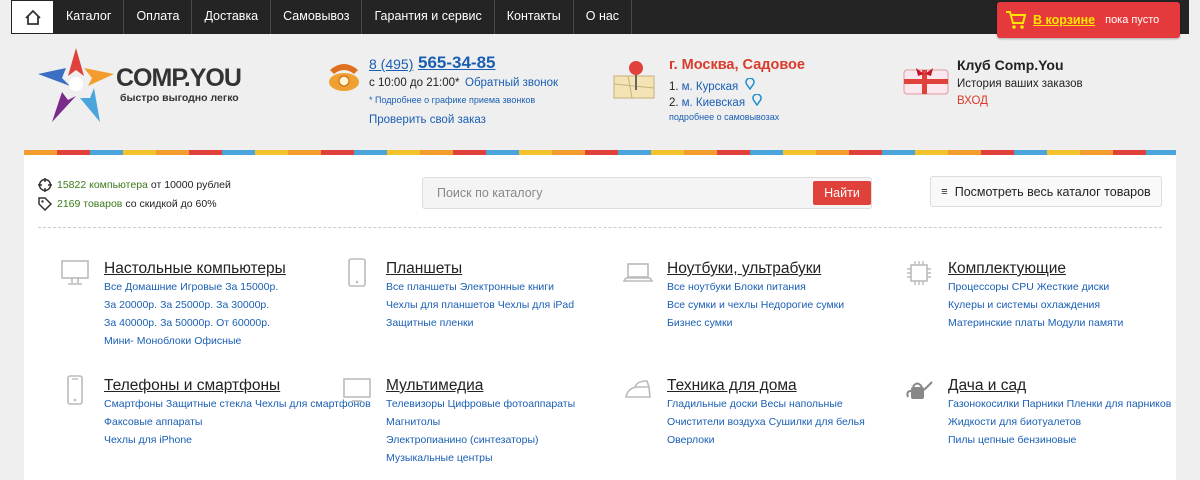 This screenshot has height=480, width=1200. Describe the element at coordinates (251, 287) in the screenshot. I see `category-link: За 15000р.` at that location.